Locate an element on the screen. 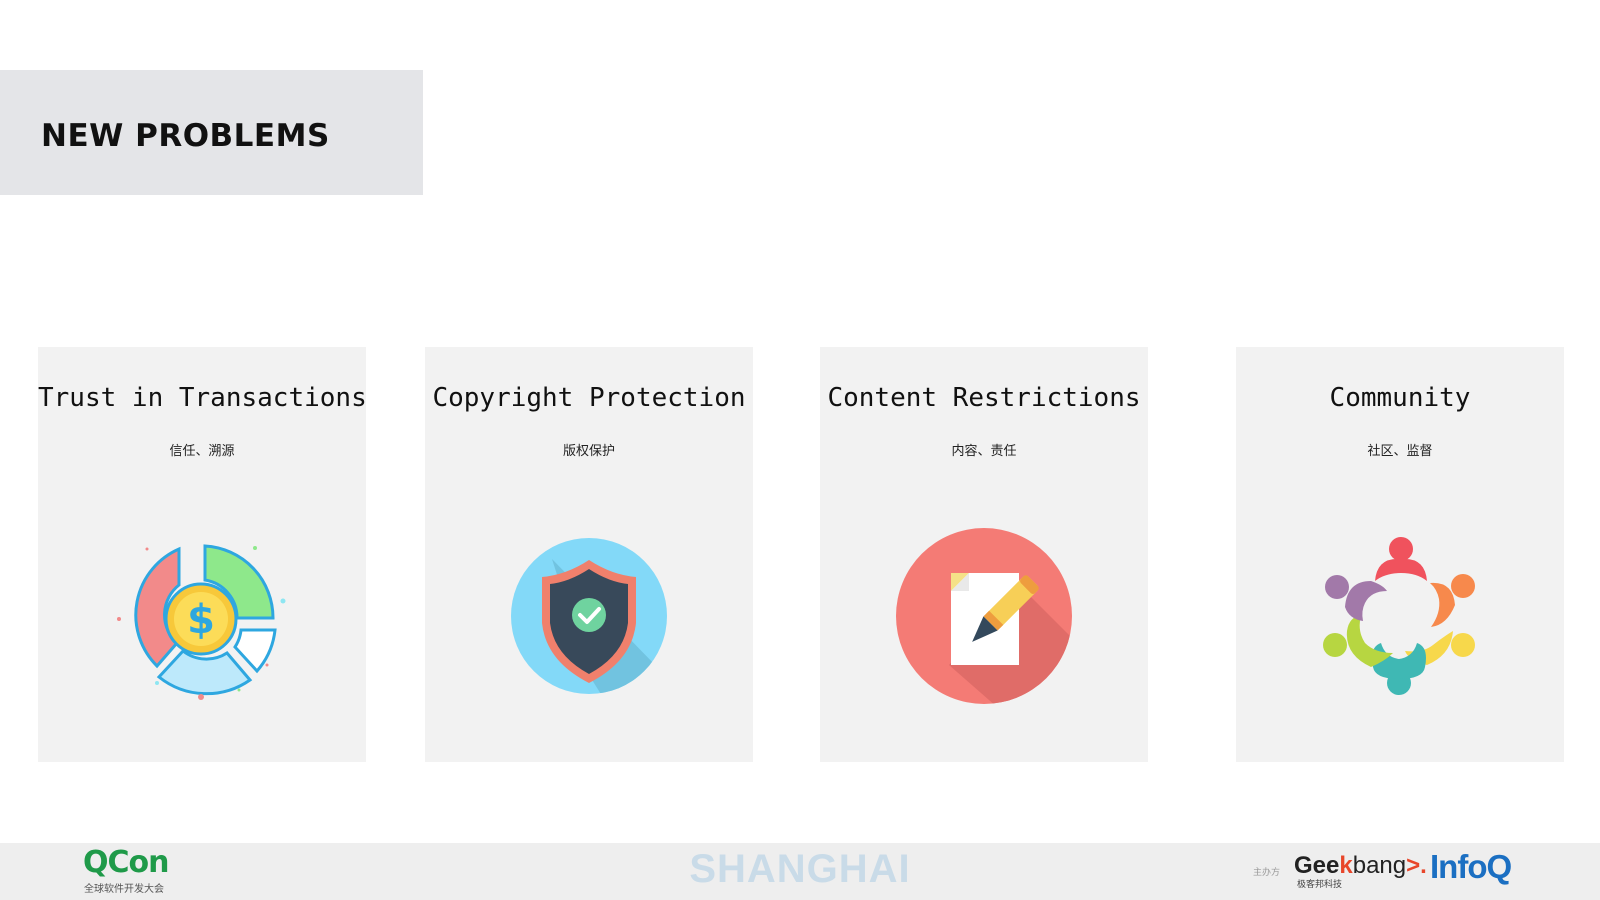 This screenshot has height=900, width=1600. geekbang-prefix: Gee is located at coordinates (1317, 865).